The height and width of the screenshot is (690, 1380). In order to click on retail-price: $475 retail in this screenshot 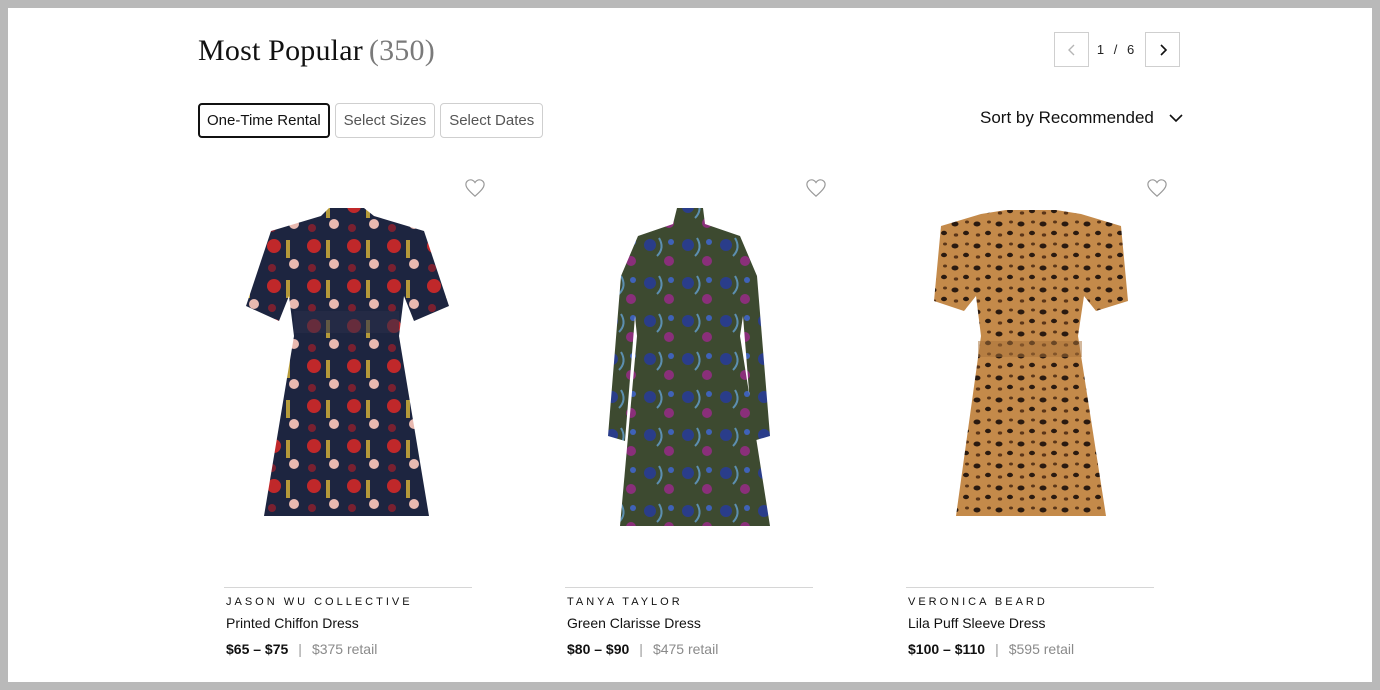, I will do `click(685, 649)`.